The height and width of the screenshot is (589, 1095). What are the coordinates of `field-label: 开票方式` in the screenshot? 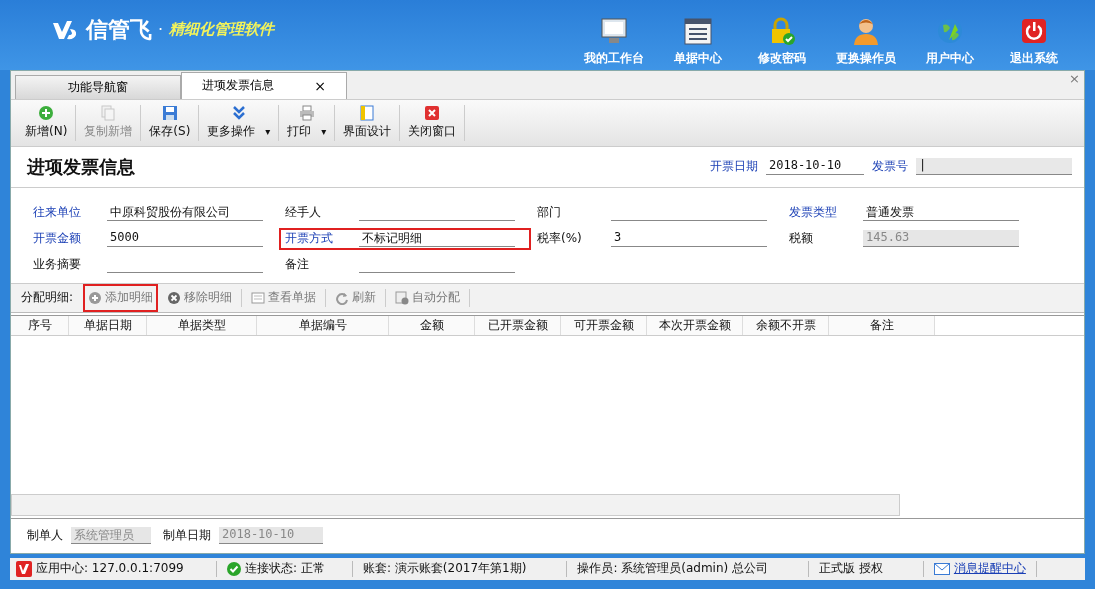 It's located at (309, 239).